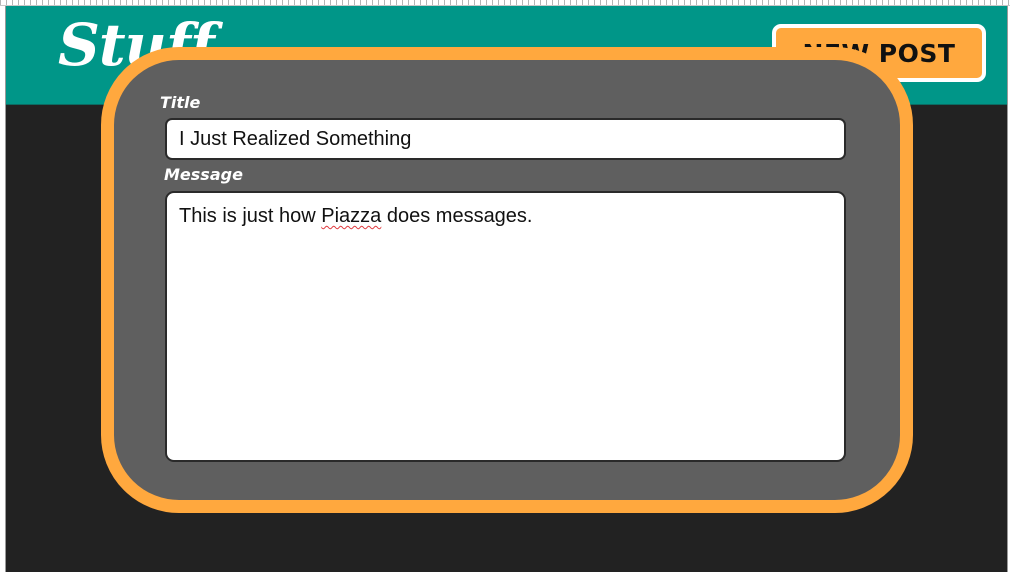 This screenshot has height=572, width=1010. I want to click on title-input-value: I Just Realized Something, so click(295, 138).